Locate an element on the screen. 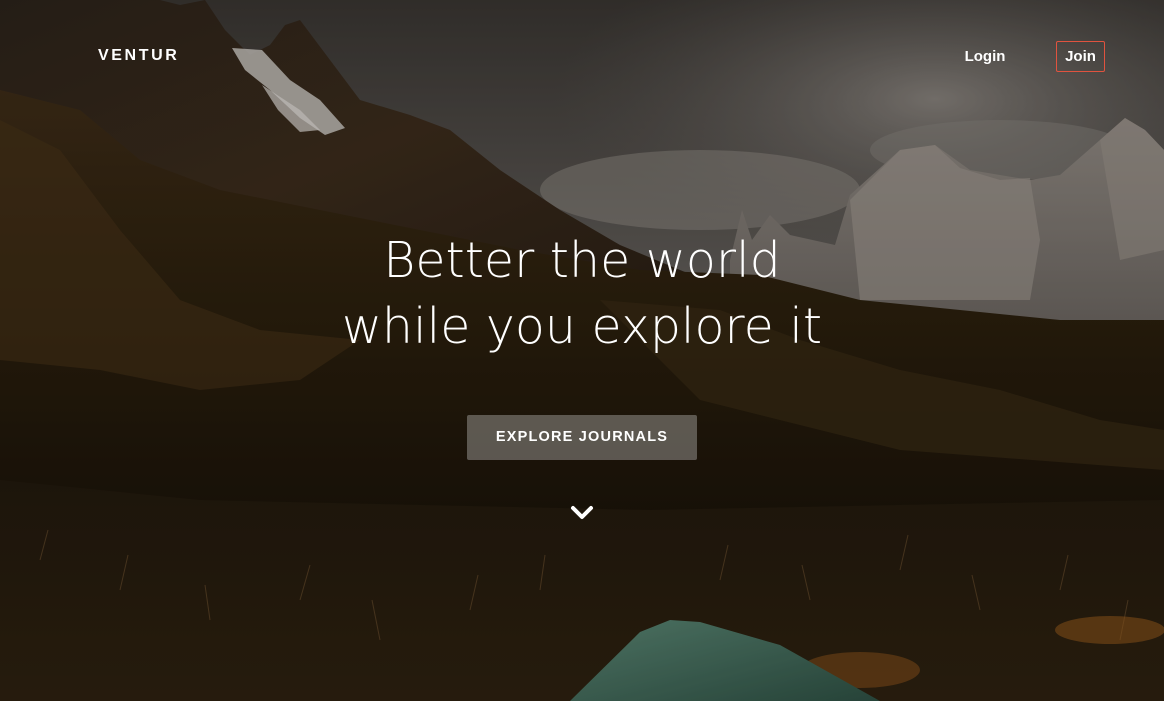 This screenshot has height=701, width=1164. site-logo: VENTUR is located at coordinates (138, 56).